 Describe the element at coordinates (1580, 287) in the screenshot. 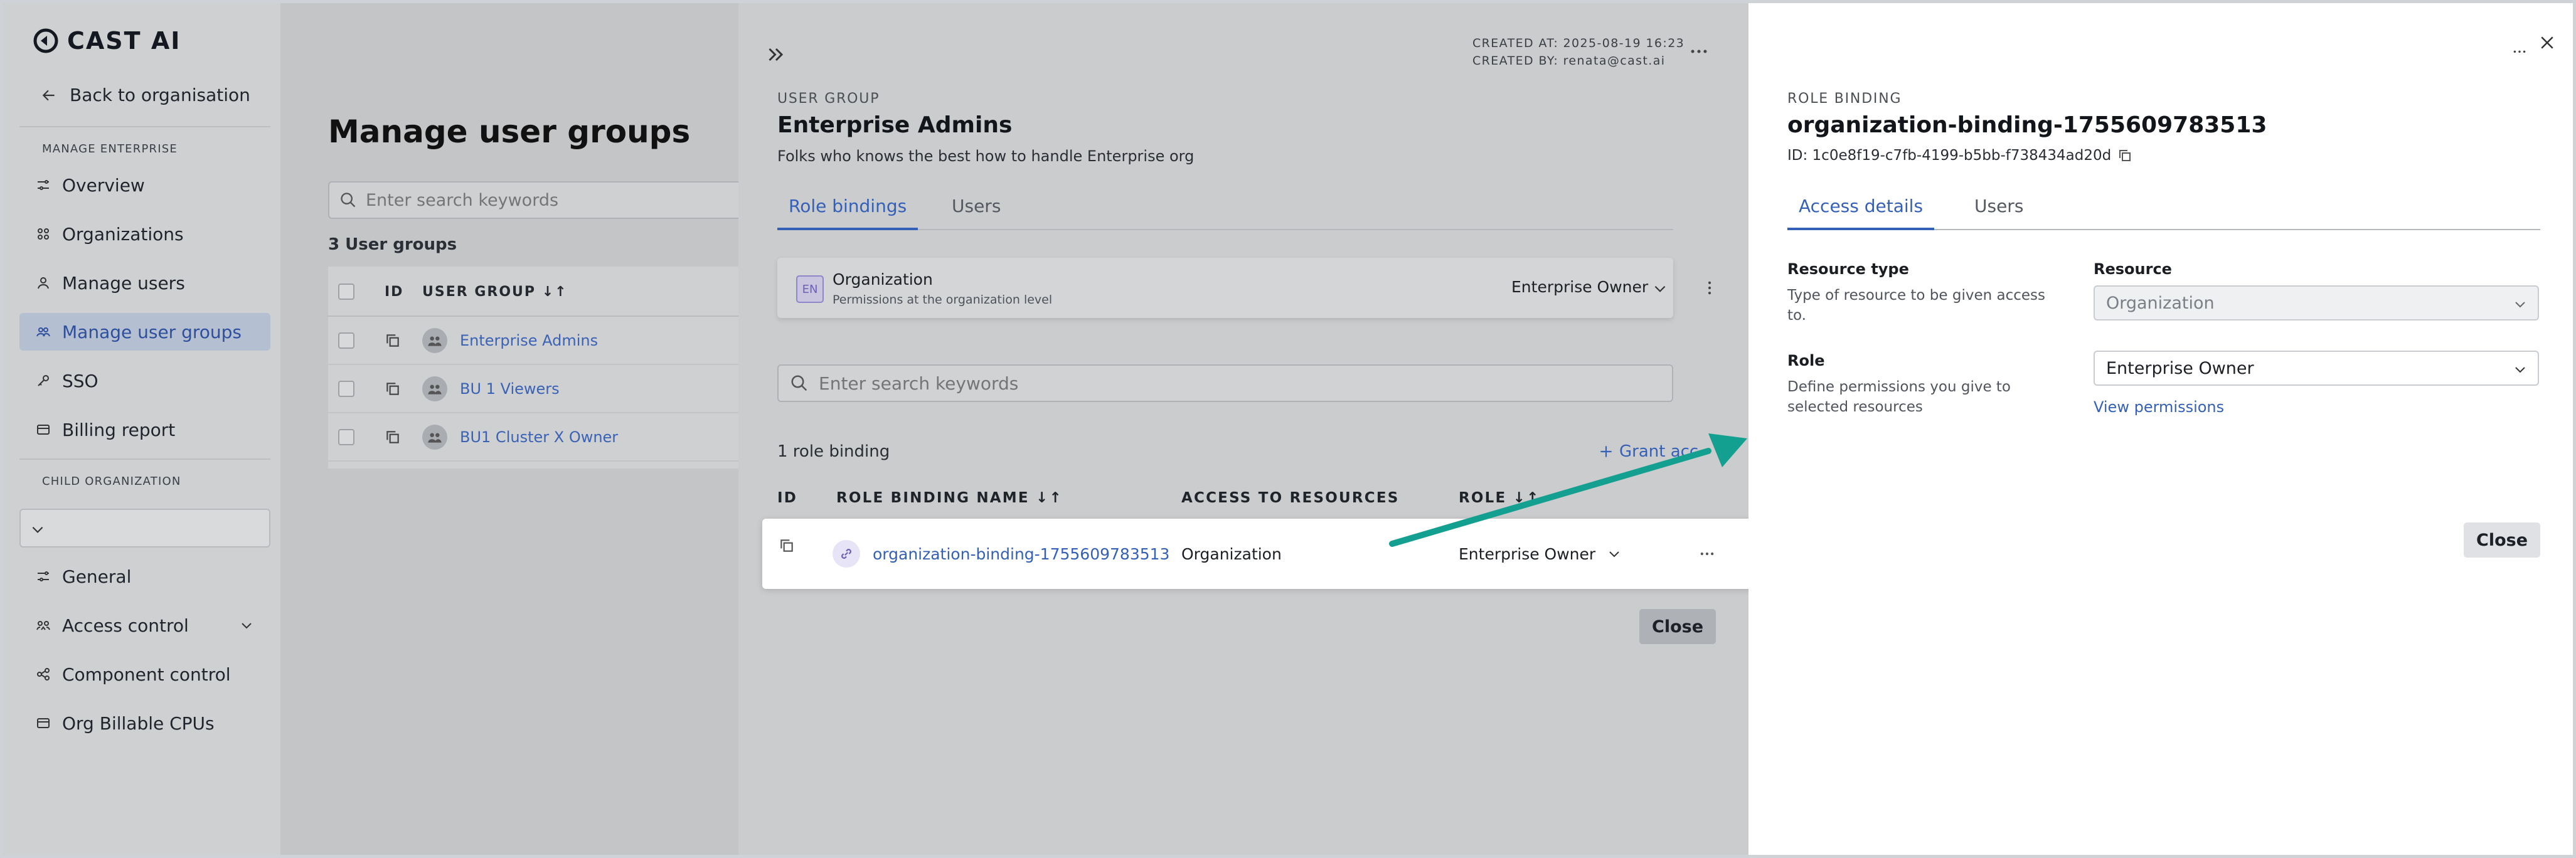

I see `org-card-role-select: Enterprise Owner` at that location.